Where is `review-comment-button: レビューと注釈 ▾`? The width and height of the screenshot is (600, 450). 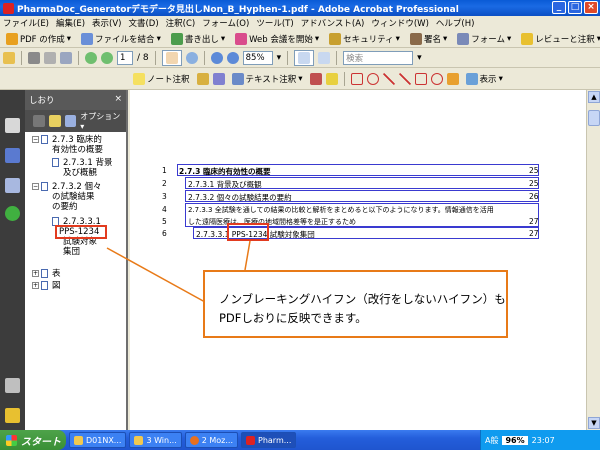
review-comment-button: レビューと注釈 ▾ is located at coordinates (559, 39).